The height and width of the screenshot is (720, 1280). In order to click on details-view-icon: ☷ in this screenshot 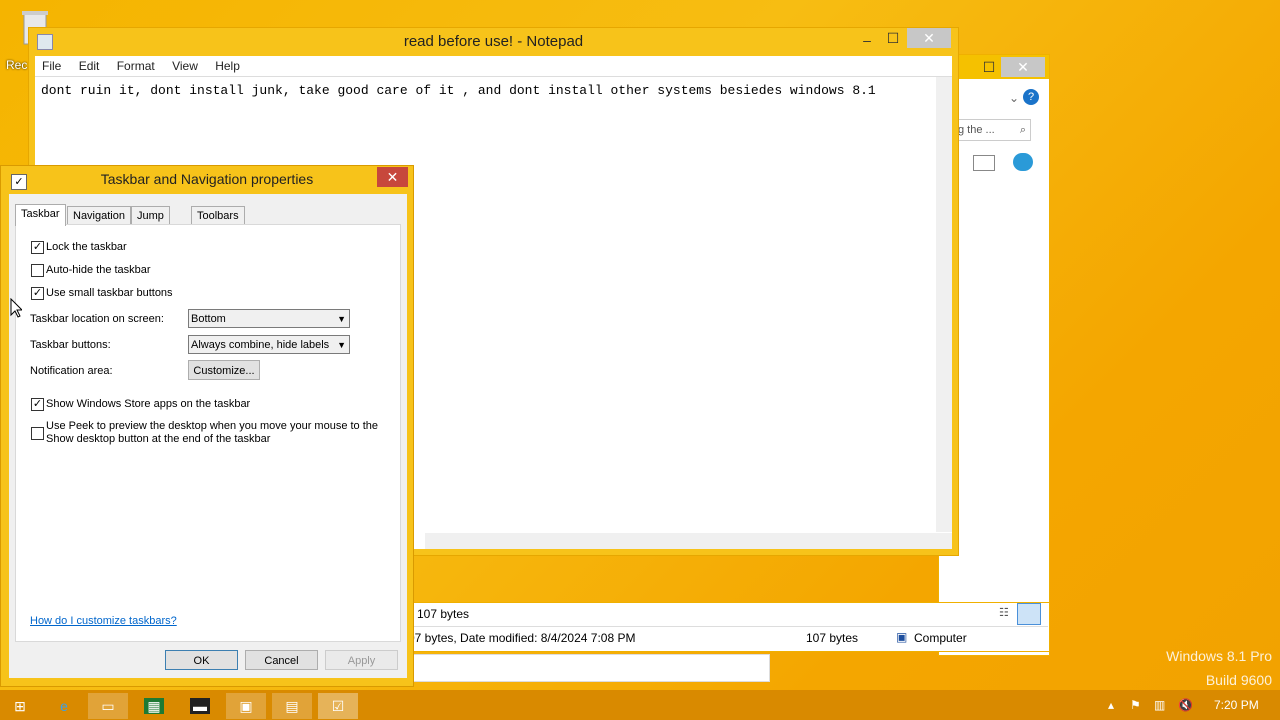, I will do `click(1004, 612)`.